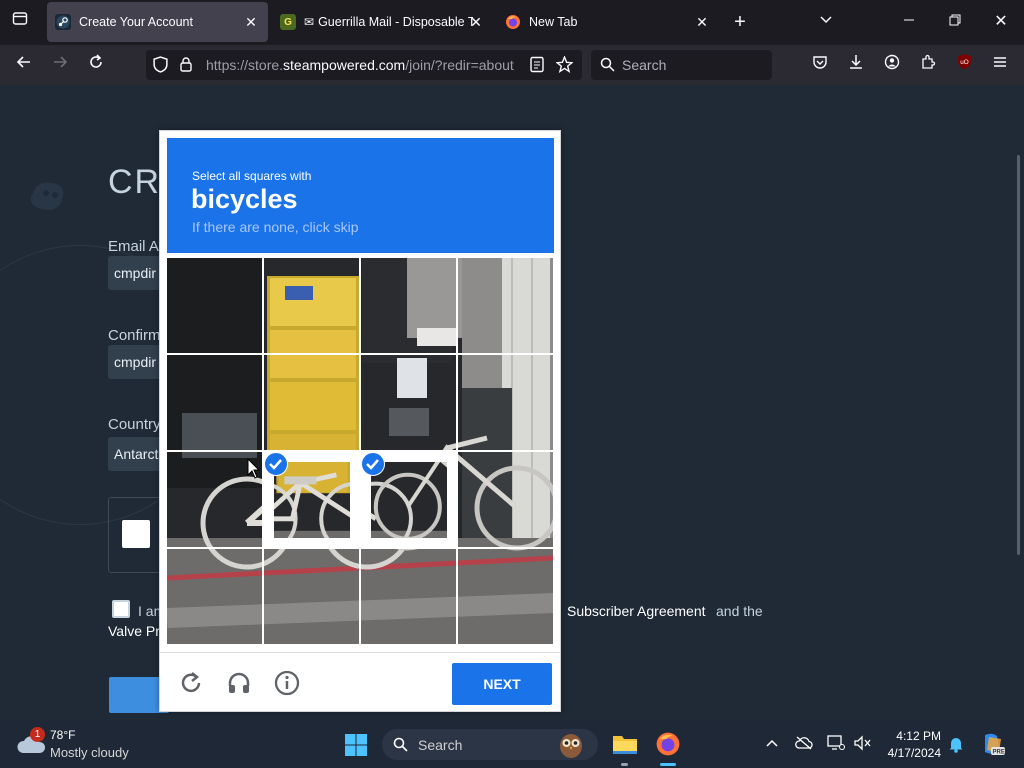  What do you see at coordinates (826, 22) in the screenshot?
I see `list-all-tabs-icon` at bounding box center [826, 22].